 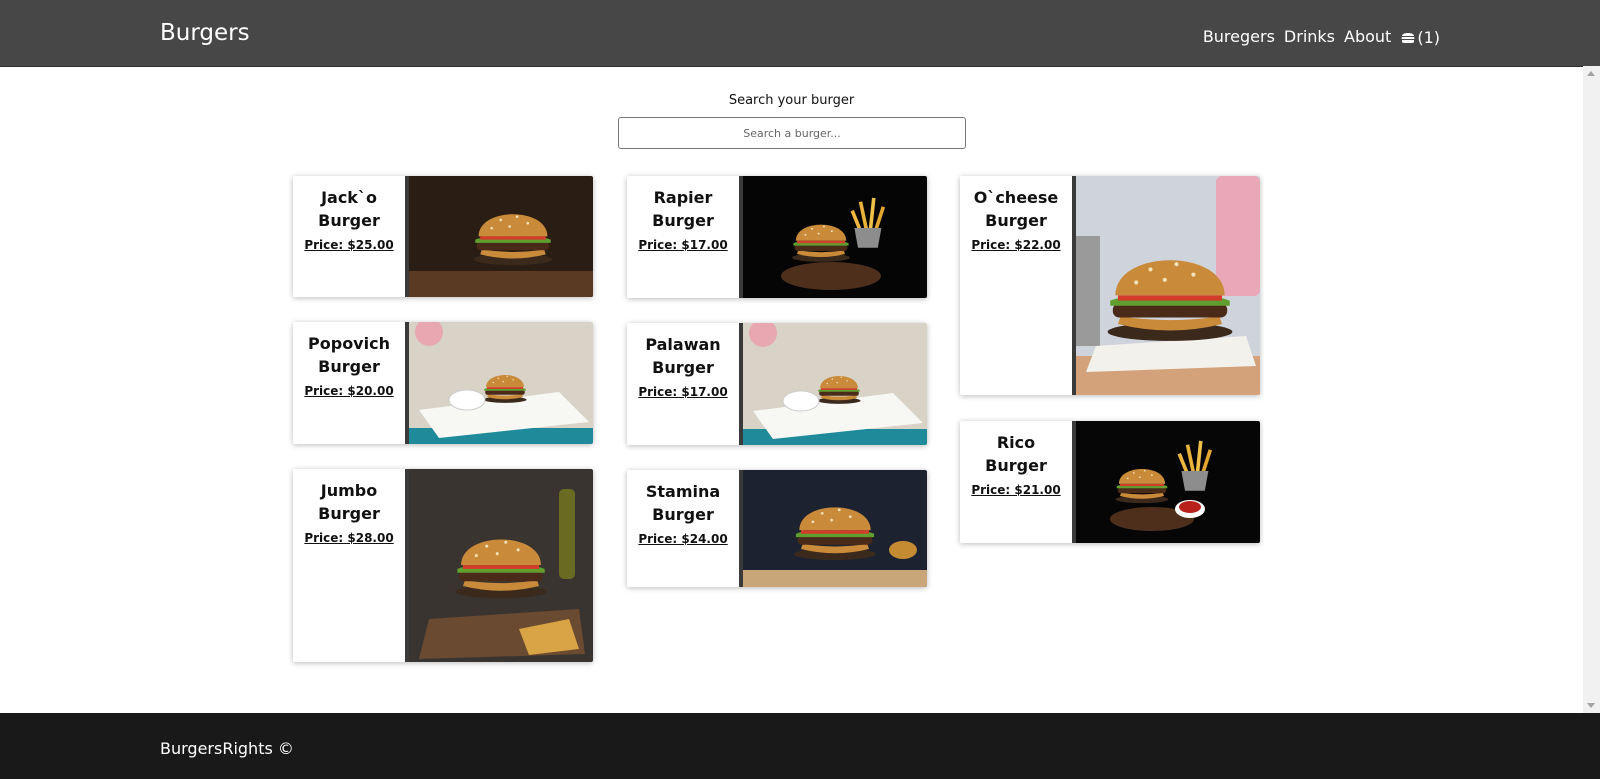 What do you see at coordinates (683, 528) in the screenshot?
I see `product-info: Stamina Burger Price: $24.00` at bounding box center [683, 528].